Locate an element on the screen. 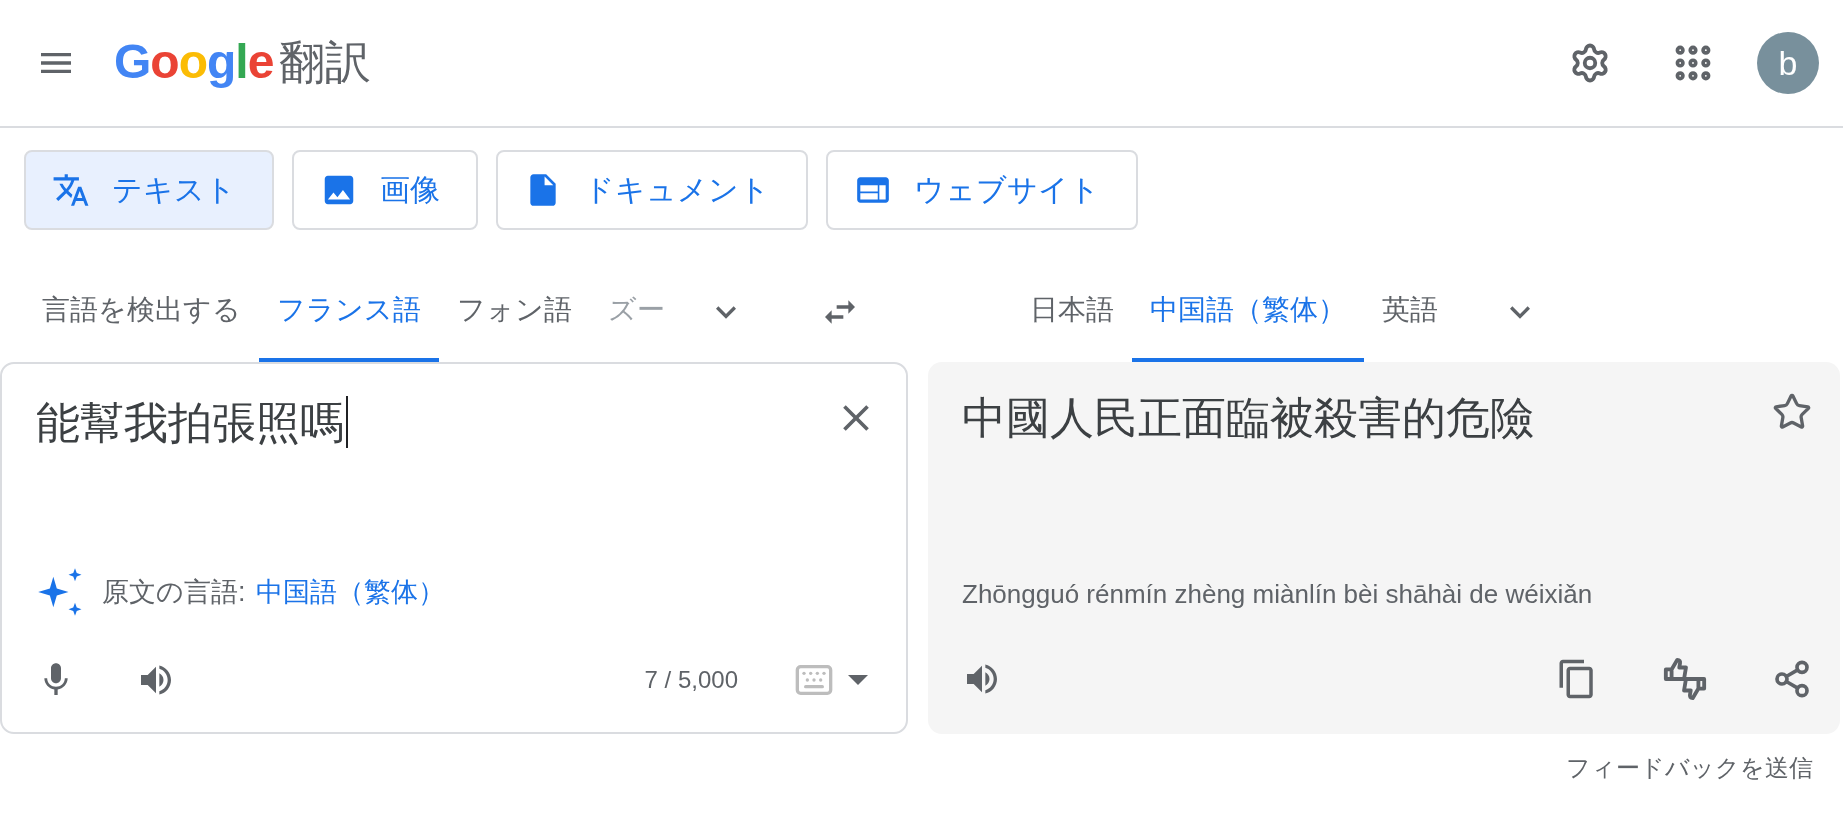 The image size is (1843, 838). language-tab: 言語を検出する is located at coordinates (141, 312).